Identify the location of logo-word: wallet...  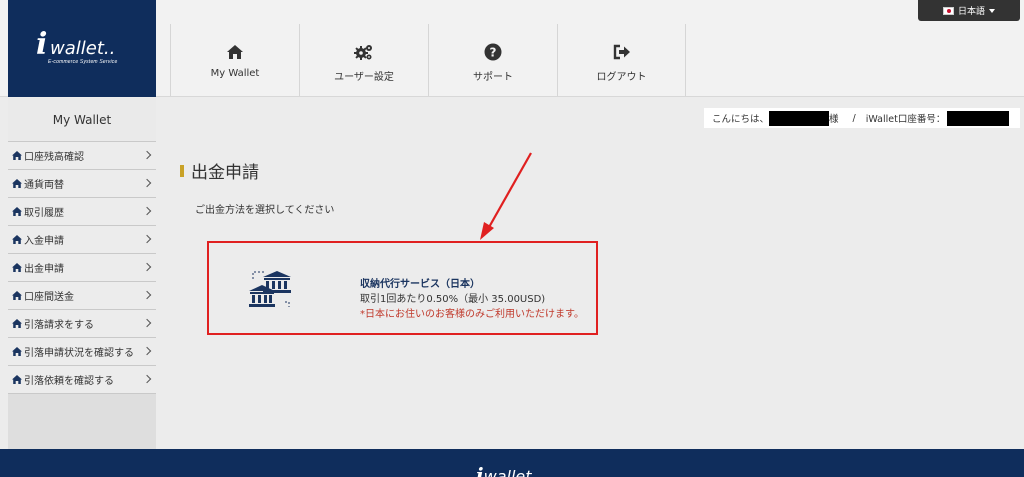
(83, 48).